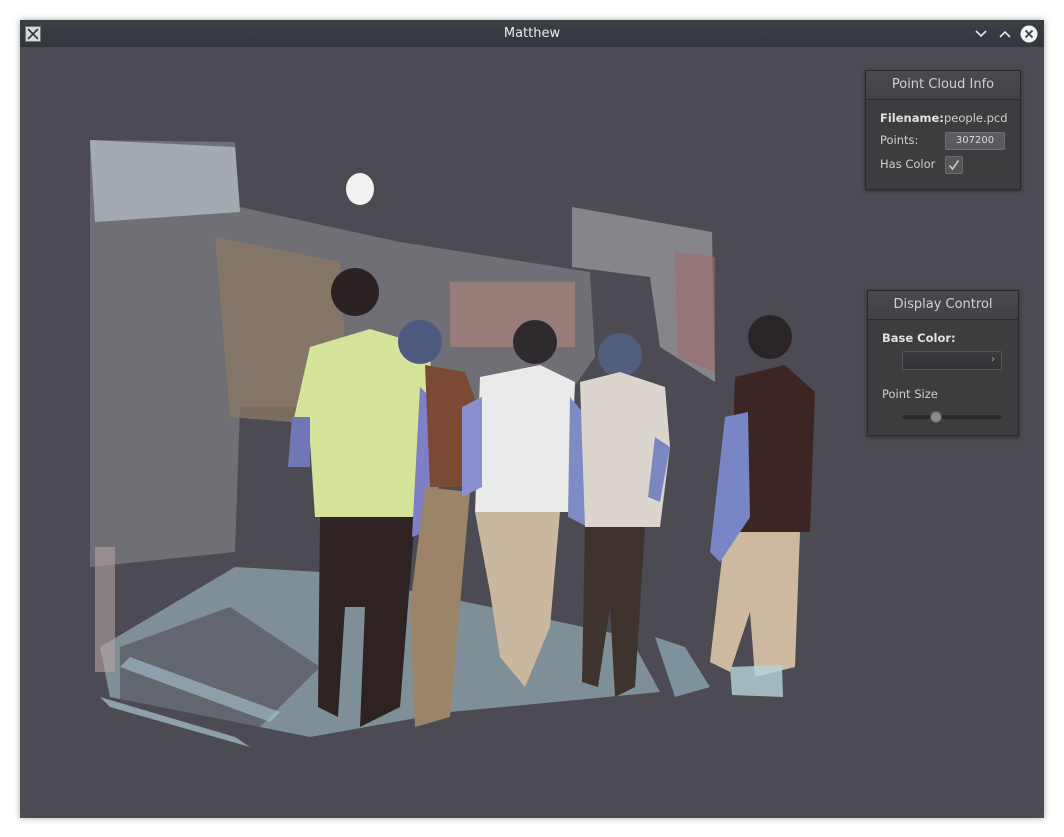 The width and height of the screenshot is (1064, 837). I want to click on point-cloud-left-edge, so click(105, 609).